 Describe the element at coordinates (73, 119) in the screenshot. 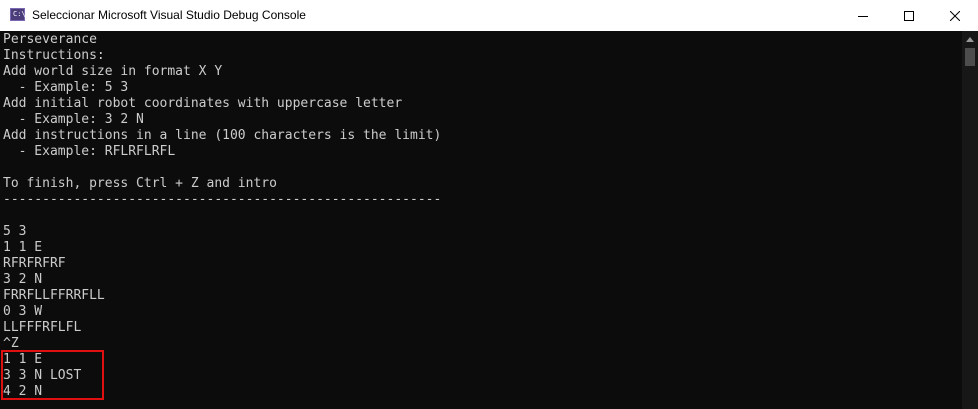

I see `console-line: - Example: 3 2 N` at that location.